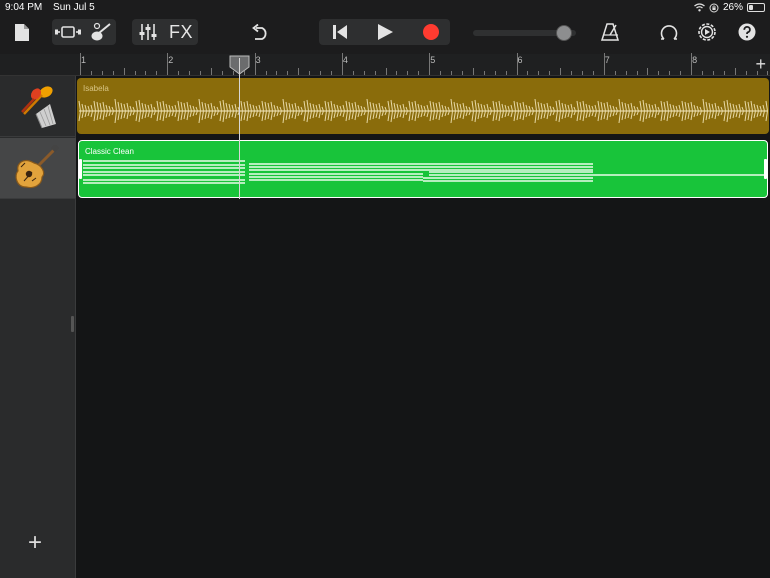 The height and width of the screenshot is (578, 770). I want to click on record-button, so click(431, 32).